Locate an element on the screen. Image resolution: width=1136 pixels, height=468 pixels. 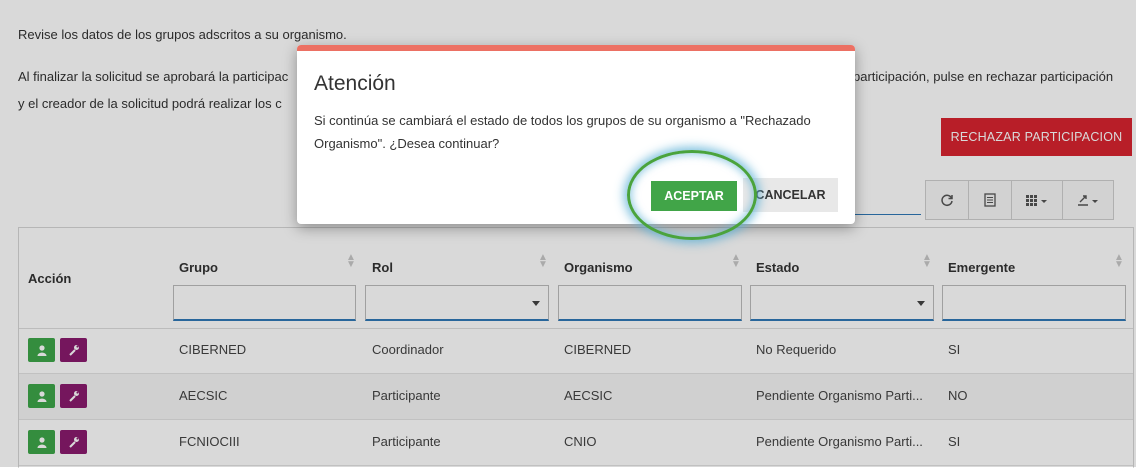
dialog-accent-bar is located at coordinates (576, 48).